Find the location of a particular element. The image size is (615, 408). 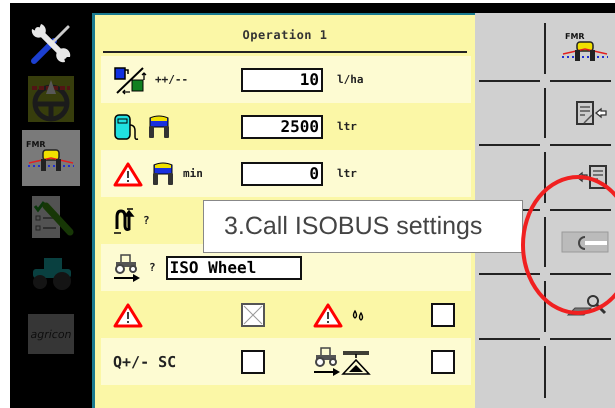

value-field: 0 is located at coordinates (282, 174).